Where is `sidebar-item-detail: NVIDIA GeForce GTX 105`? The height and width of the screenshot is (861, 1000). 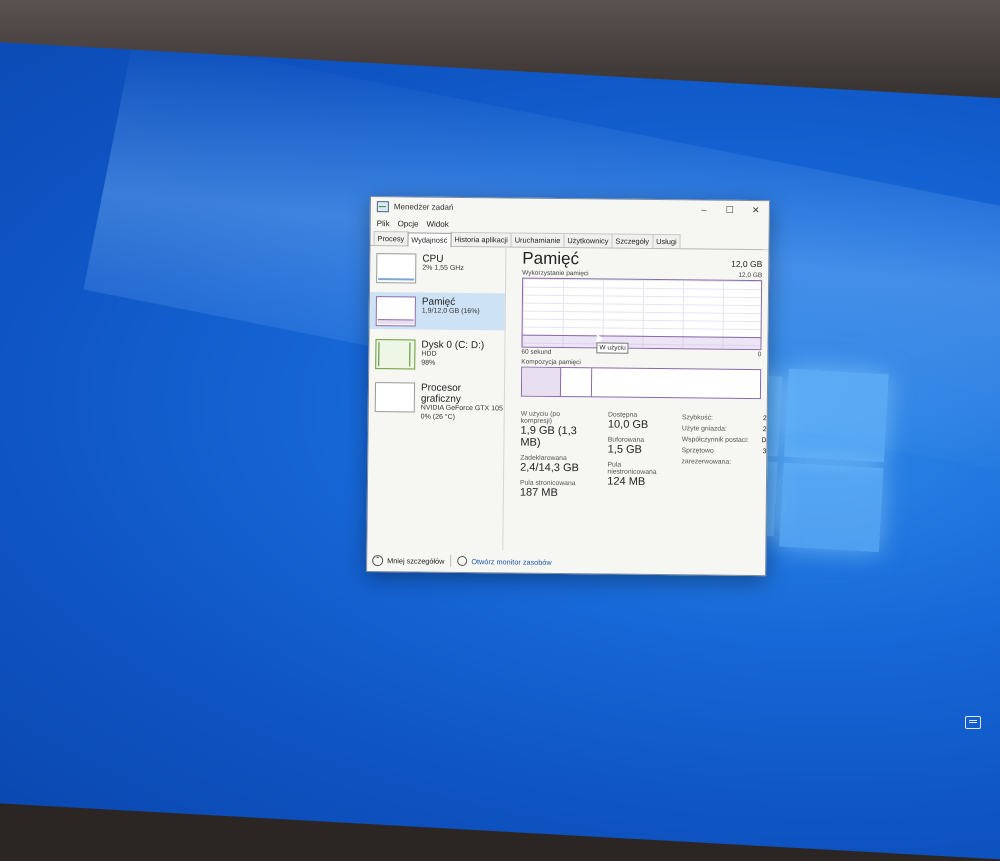 sidebar-item-detail: NVIDIA GeForce GTX 105 is located at coordinates (461, 408).